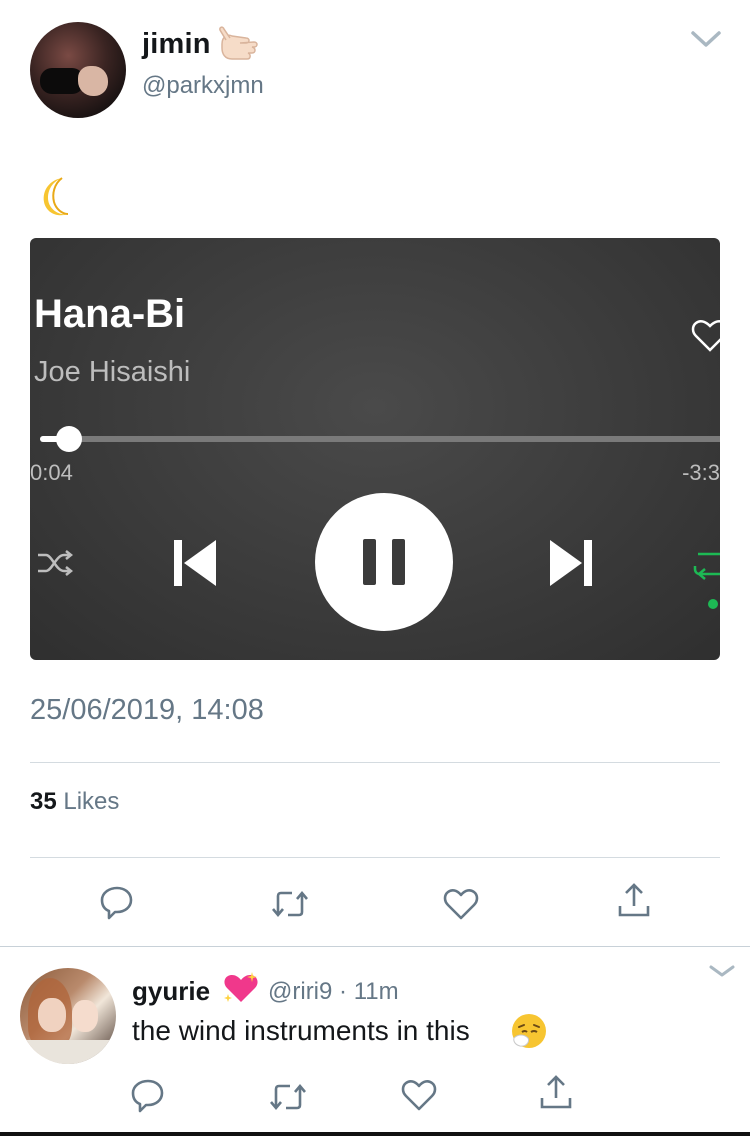  Describe the element at coordinates (51, 472) in the screenshot. I see `time-elapsed: 0:04` at that location.